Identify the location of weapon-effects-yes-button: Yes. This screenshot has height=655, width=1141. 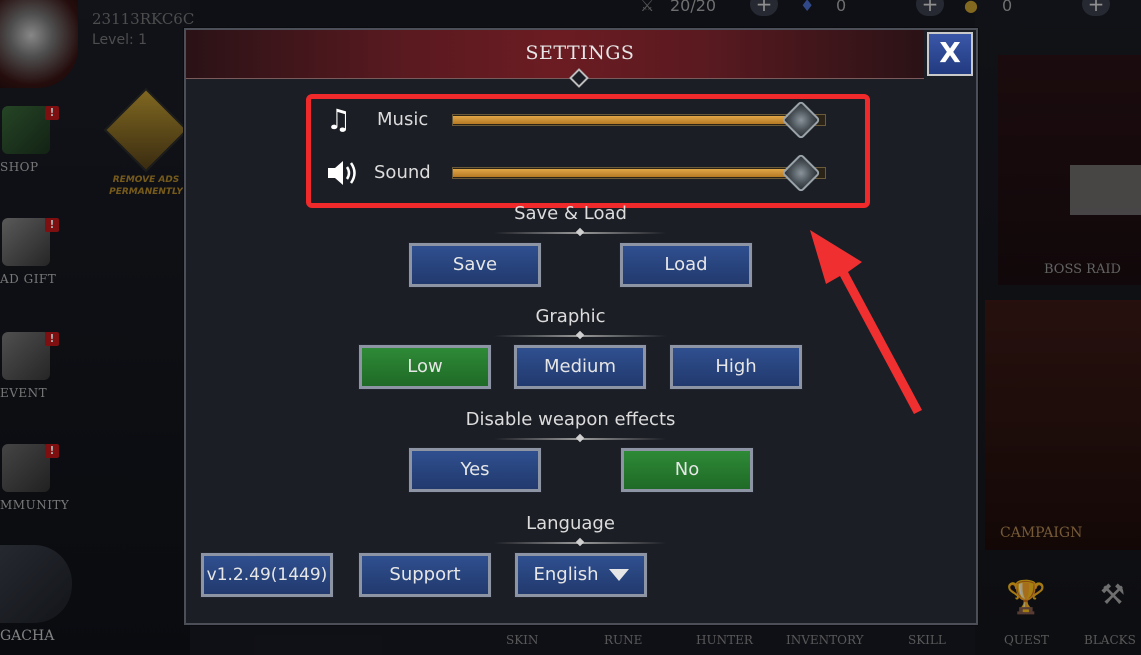
(475, 470).